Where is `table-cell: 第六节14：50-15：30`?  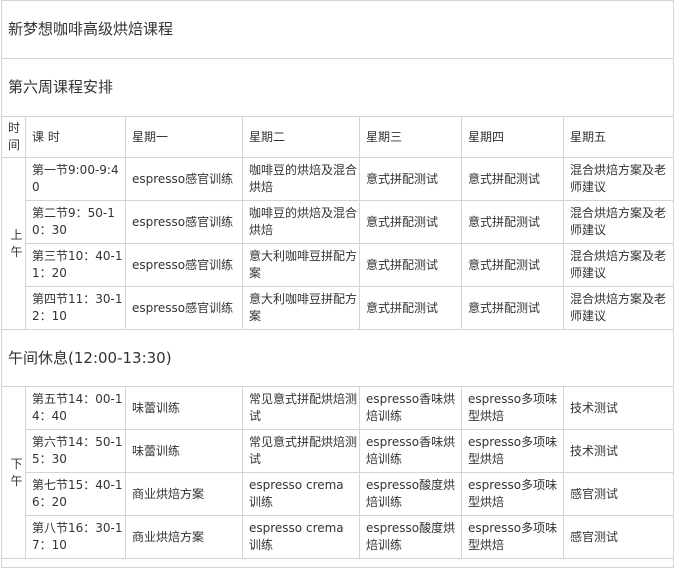 table-cell: 第六节14：50-15：30 is located at coordinates (75, 451).